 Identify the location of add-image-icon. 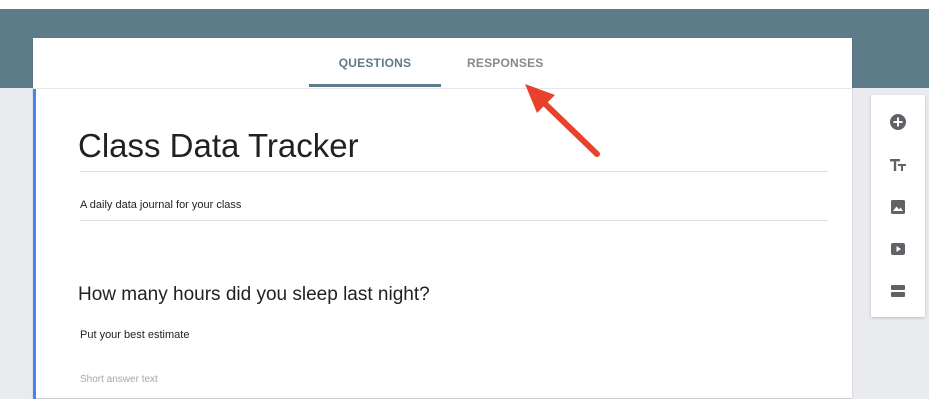
(898, 207).